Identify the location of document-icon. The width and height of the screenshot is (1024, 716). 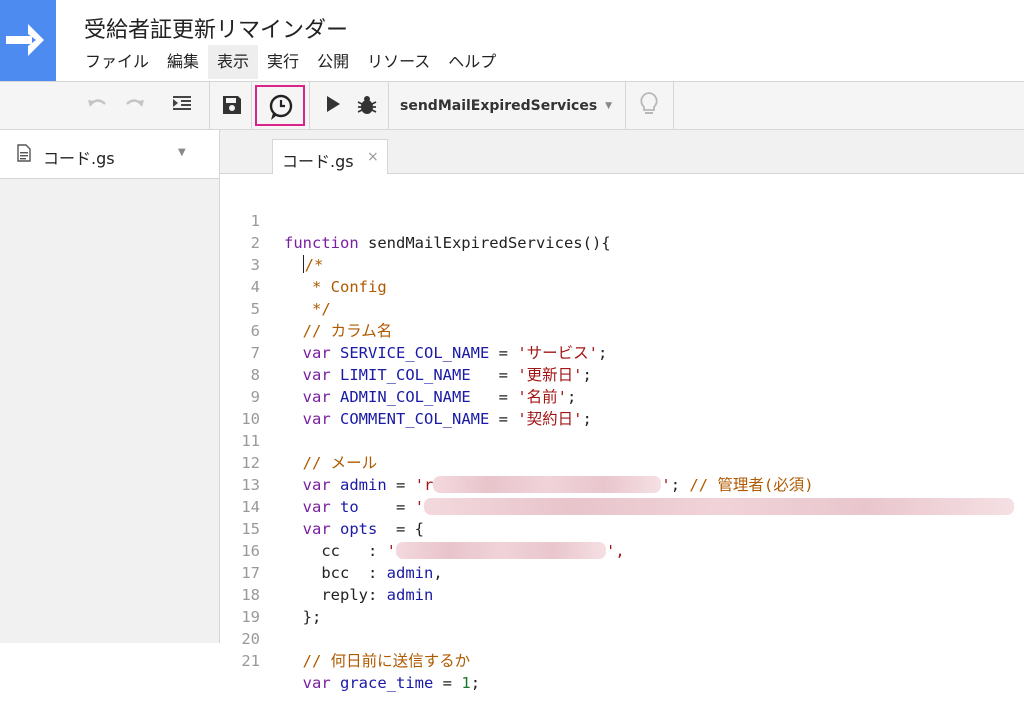
(24, 153).